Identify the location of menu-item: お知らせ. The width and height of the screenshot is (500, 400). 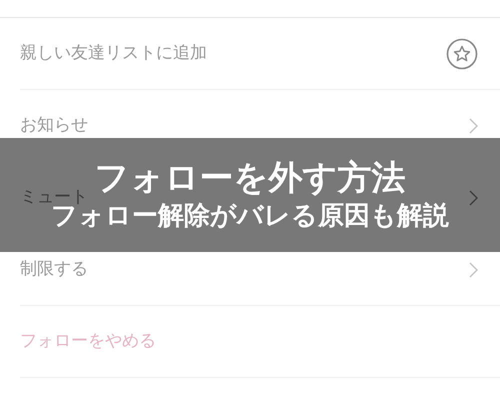
(54, 125).